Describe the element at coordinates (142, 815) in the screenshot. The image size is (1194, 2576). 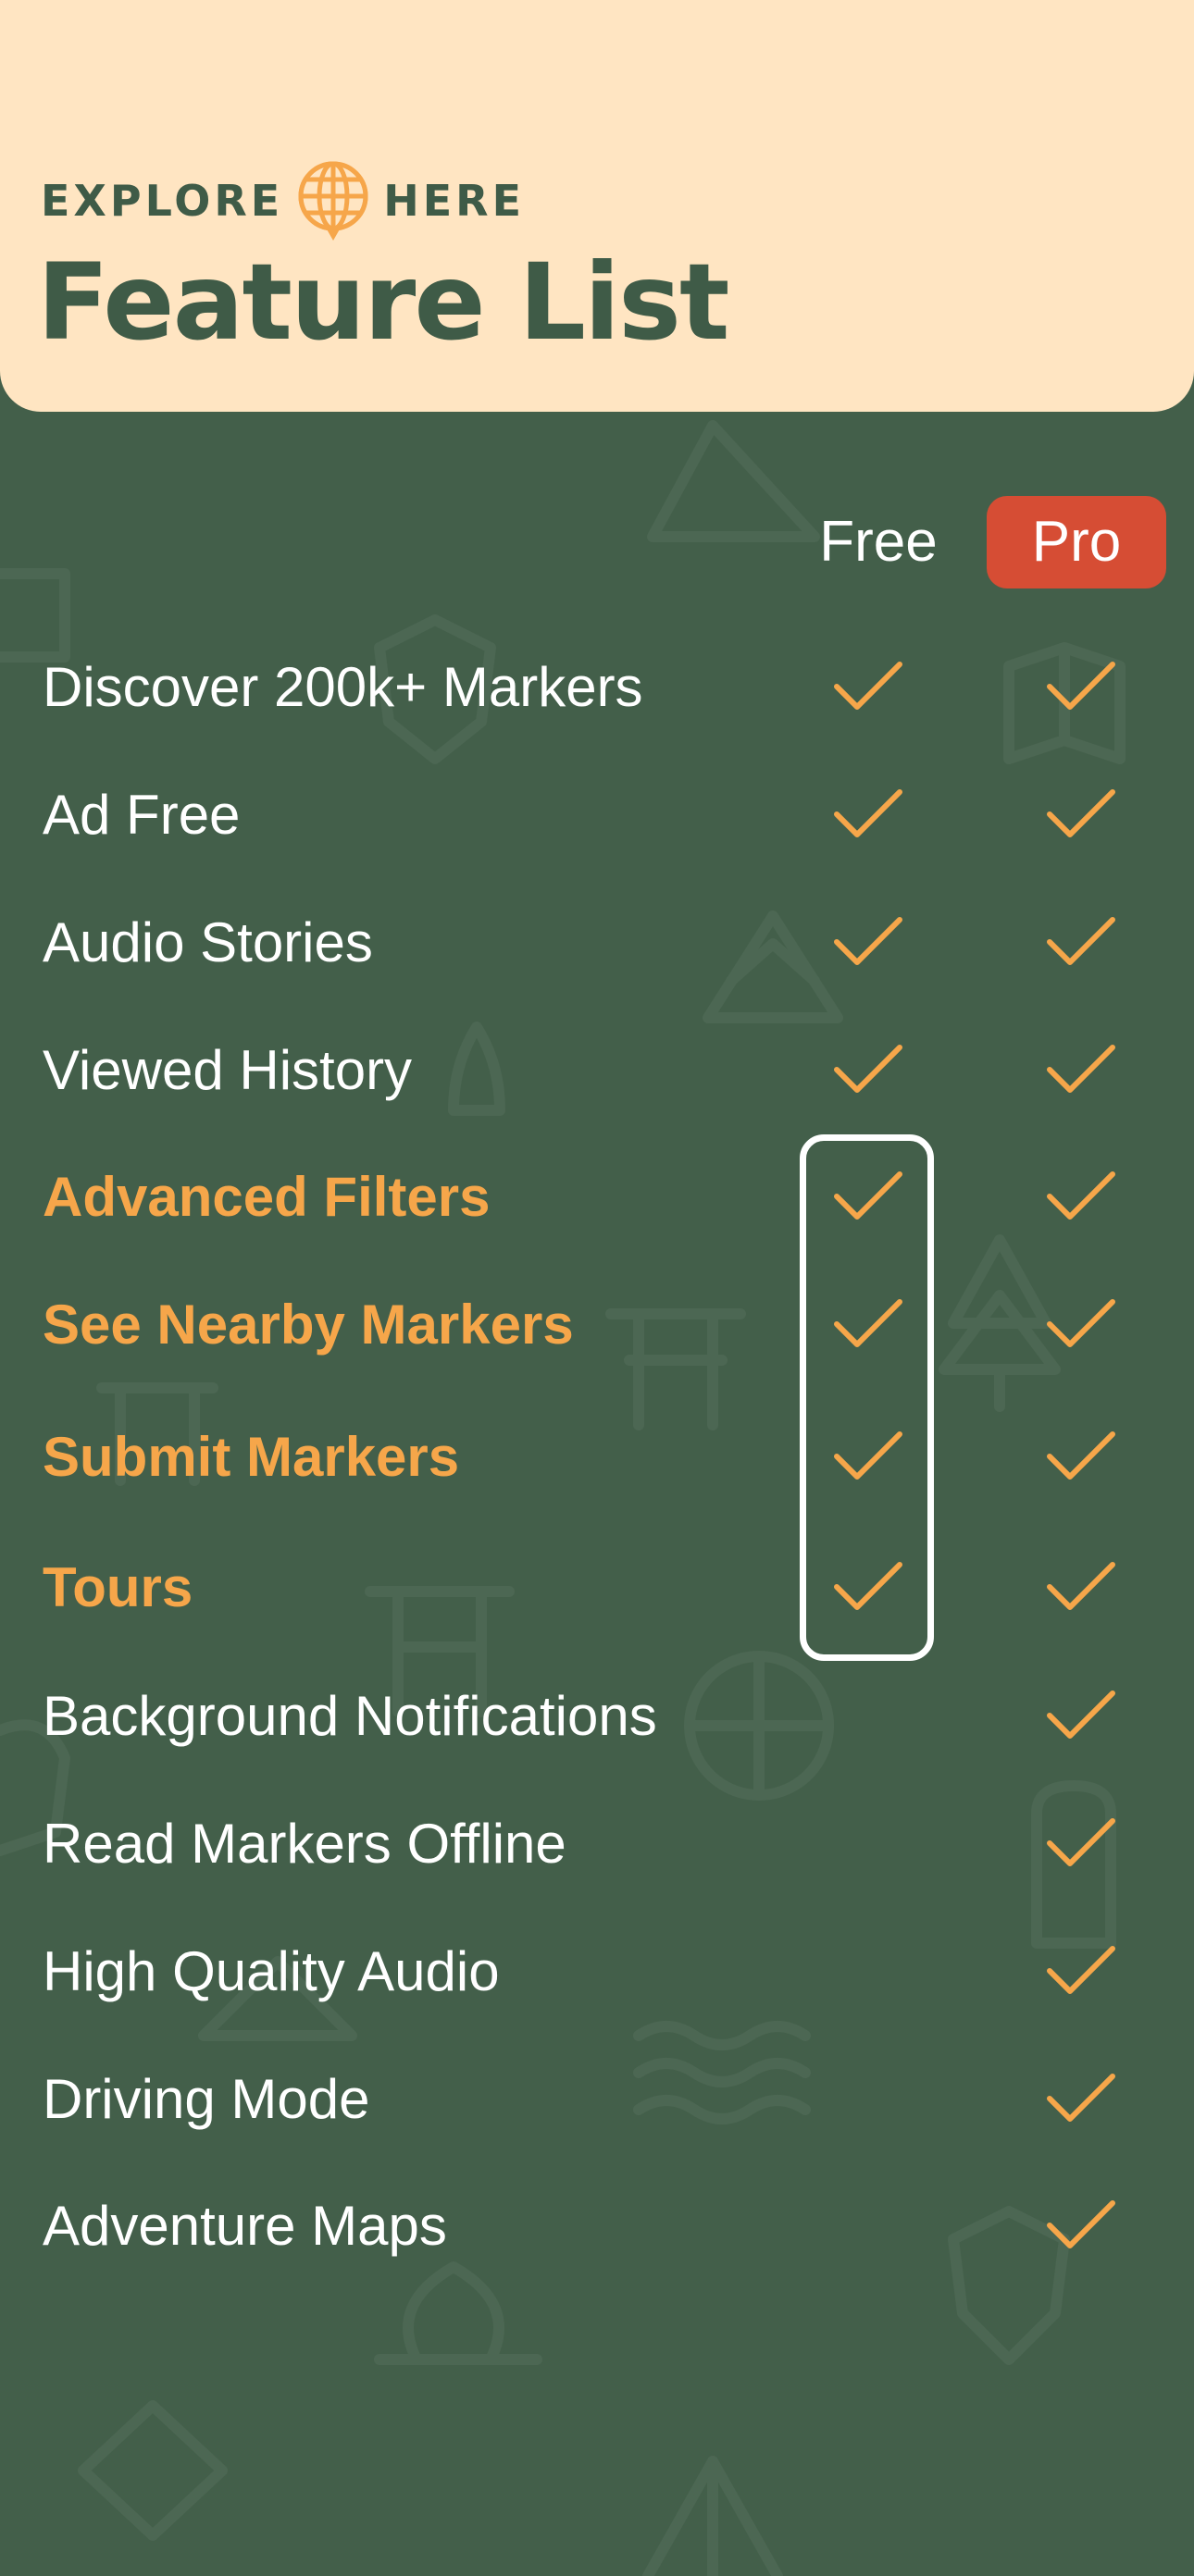
I see `feature-label: Ad Free` at that location.